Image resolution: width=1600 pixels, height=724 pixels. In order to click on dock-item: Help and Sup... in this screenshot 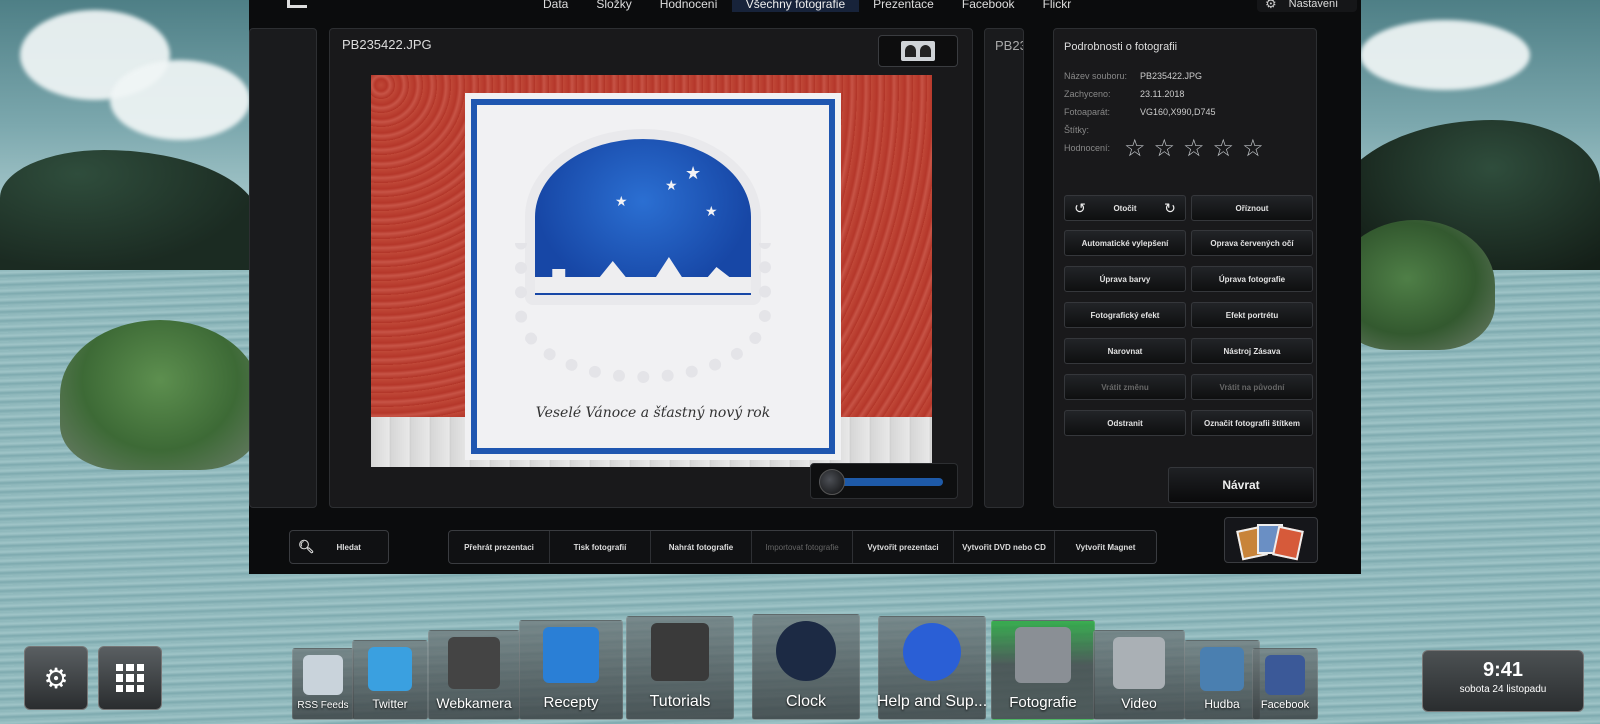, I will do `click(932, 668)`.